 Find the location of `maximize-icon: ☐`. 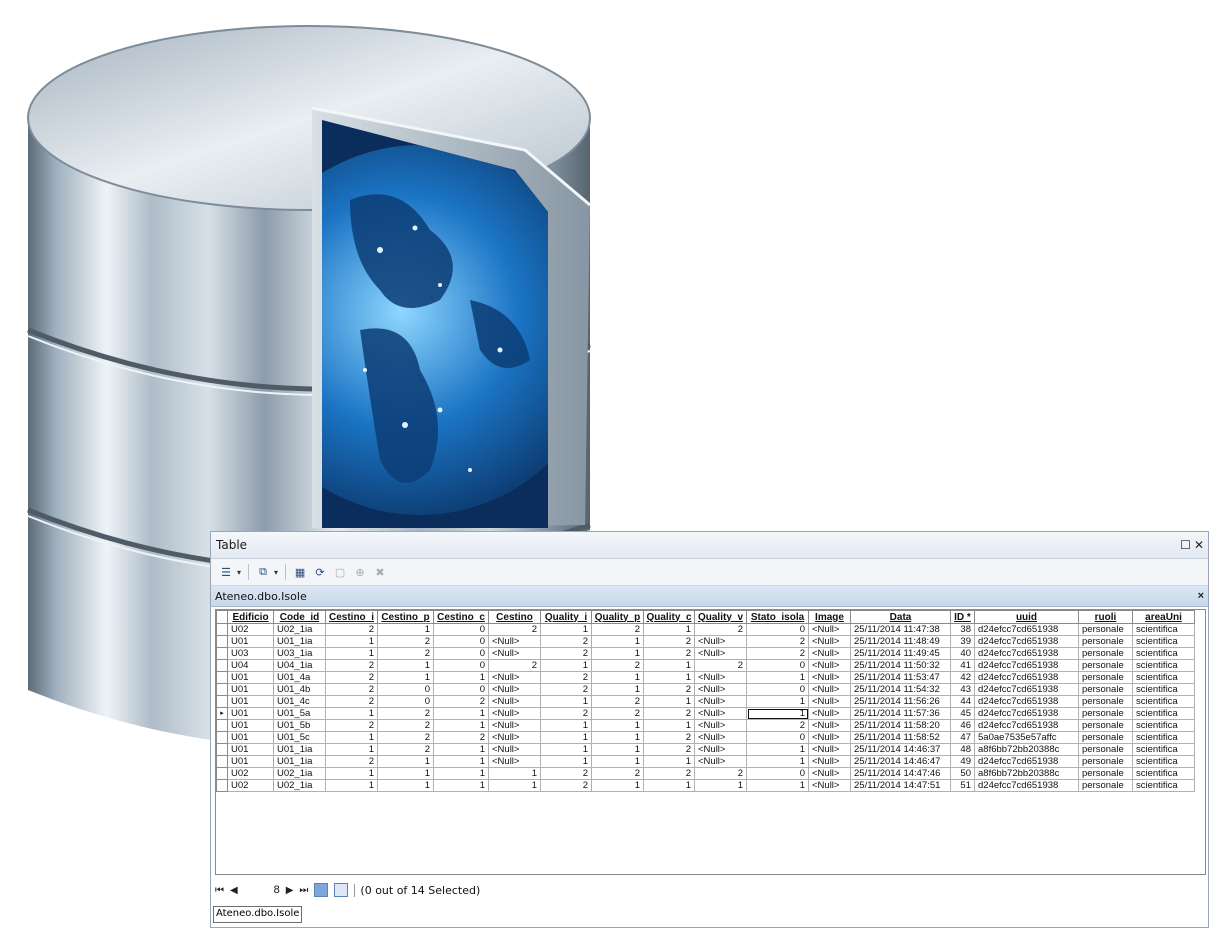

maximize-icon: ☐ is located at coordinates (1185, 545).